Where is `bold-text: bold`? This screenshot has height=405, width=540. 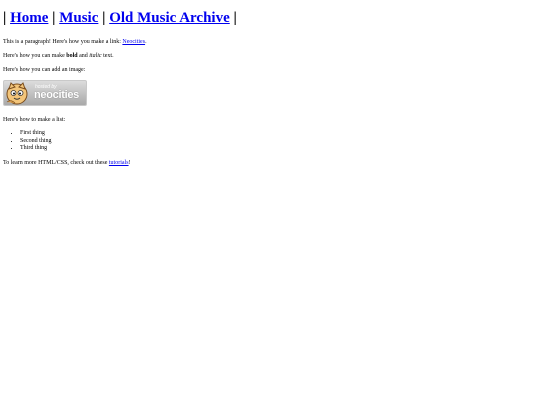 bold-text: bold is located at coordinates (72, 56).